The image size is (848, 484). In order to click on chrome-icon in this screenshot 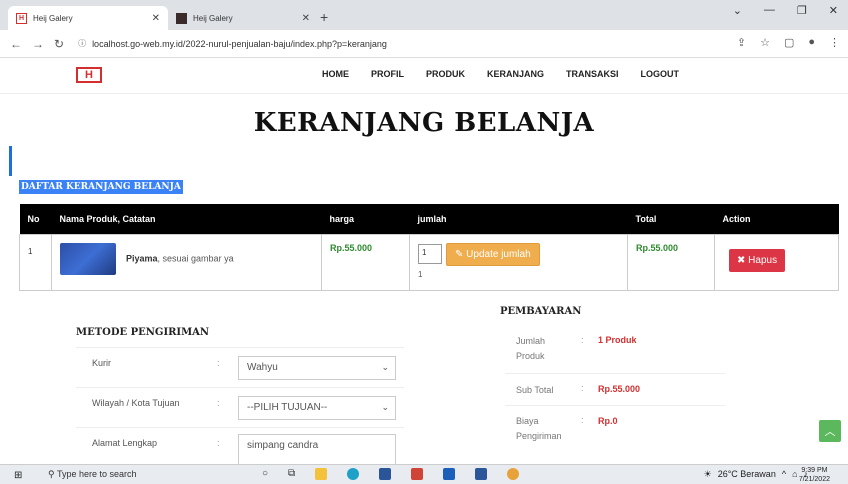, I will do `click(513, 474)`.